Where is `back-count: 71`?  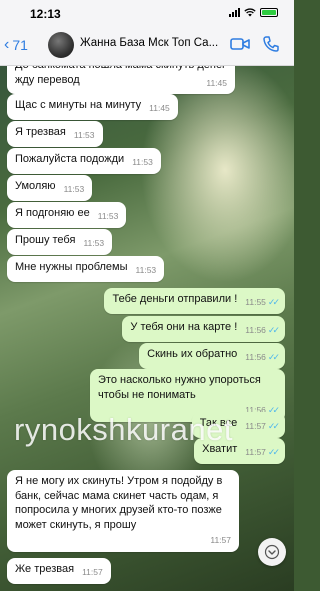
back-count: 71 is located at coordinates (20, 45).